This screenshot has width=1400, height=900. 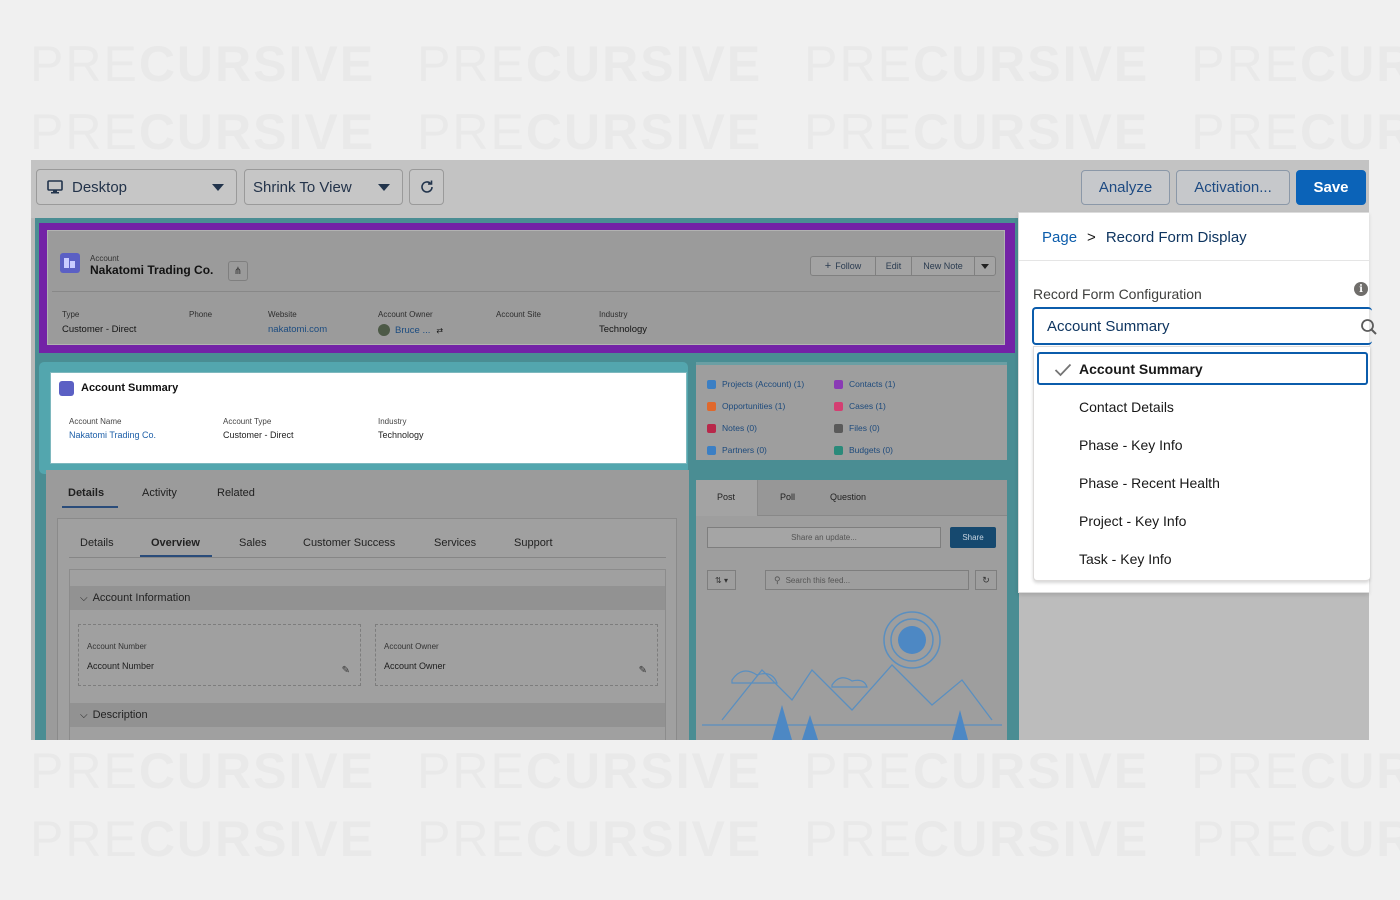 I want to click on notes-icon, so click(x=711, y=428).